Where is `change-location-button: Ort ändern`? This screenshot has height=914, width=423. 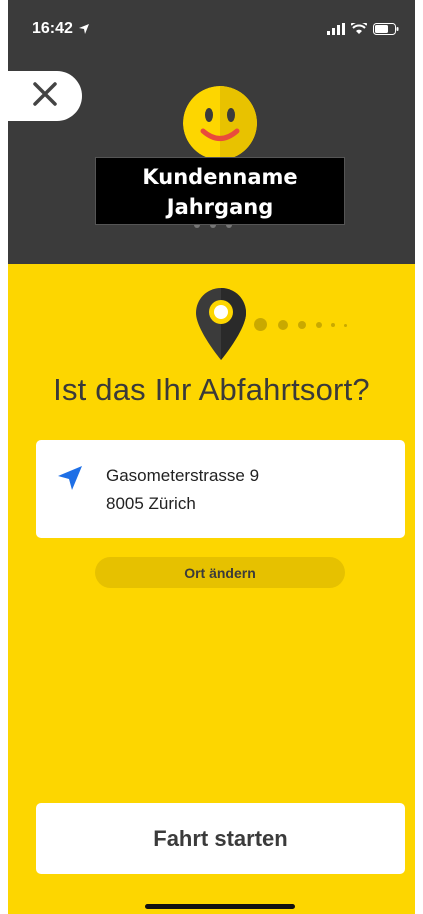 change-location-button: Ort ändern is located at coordinates (220, 572).